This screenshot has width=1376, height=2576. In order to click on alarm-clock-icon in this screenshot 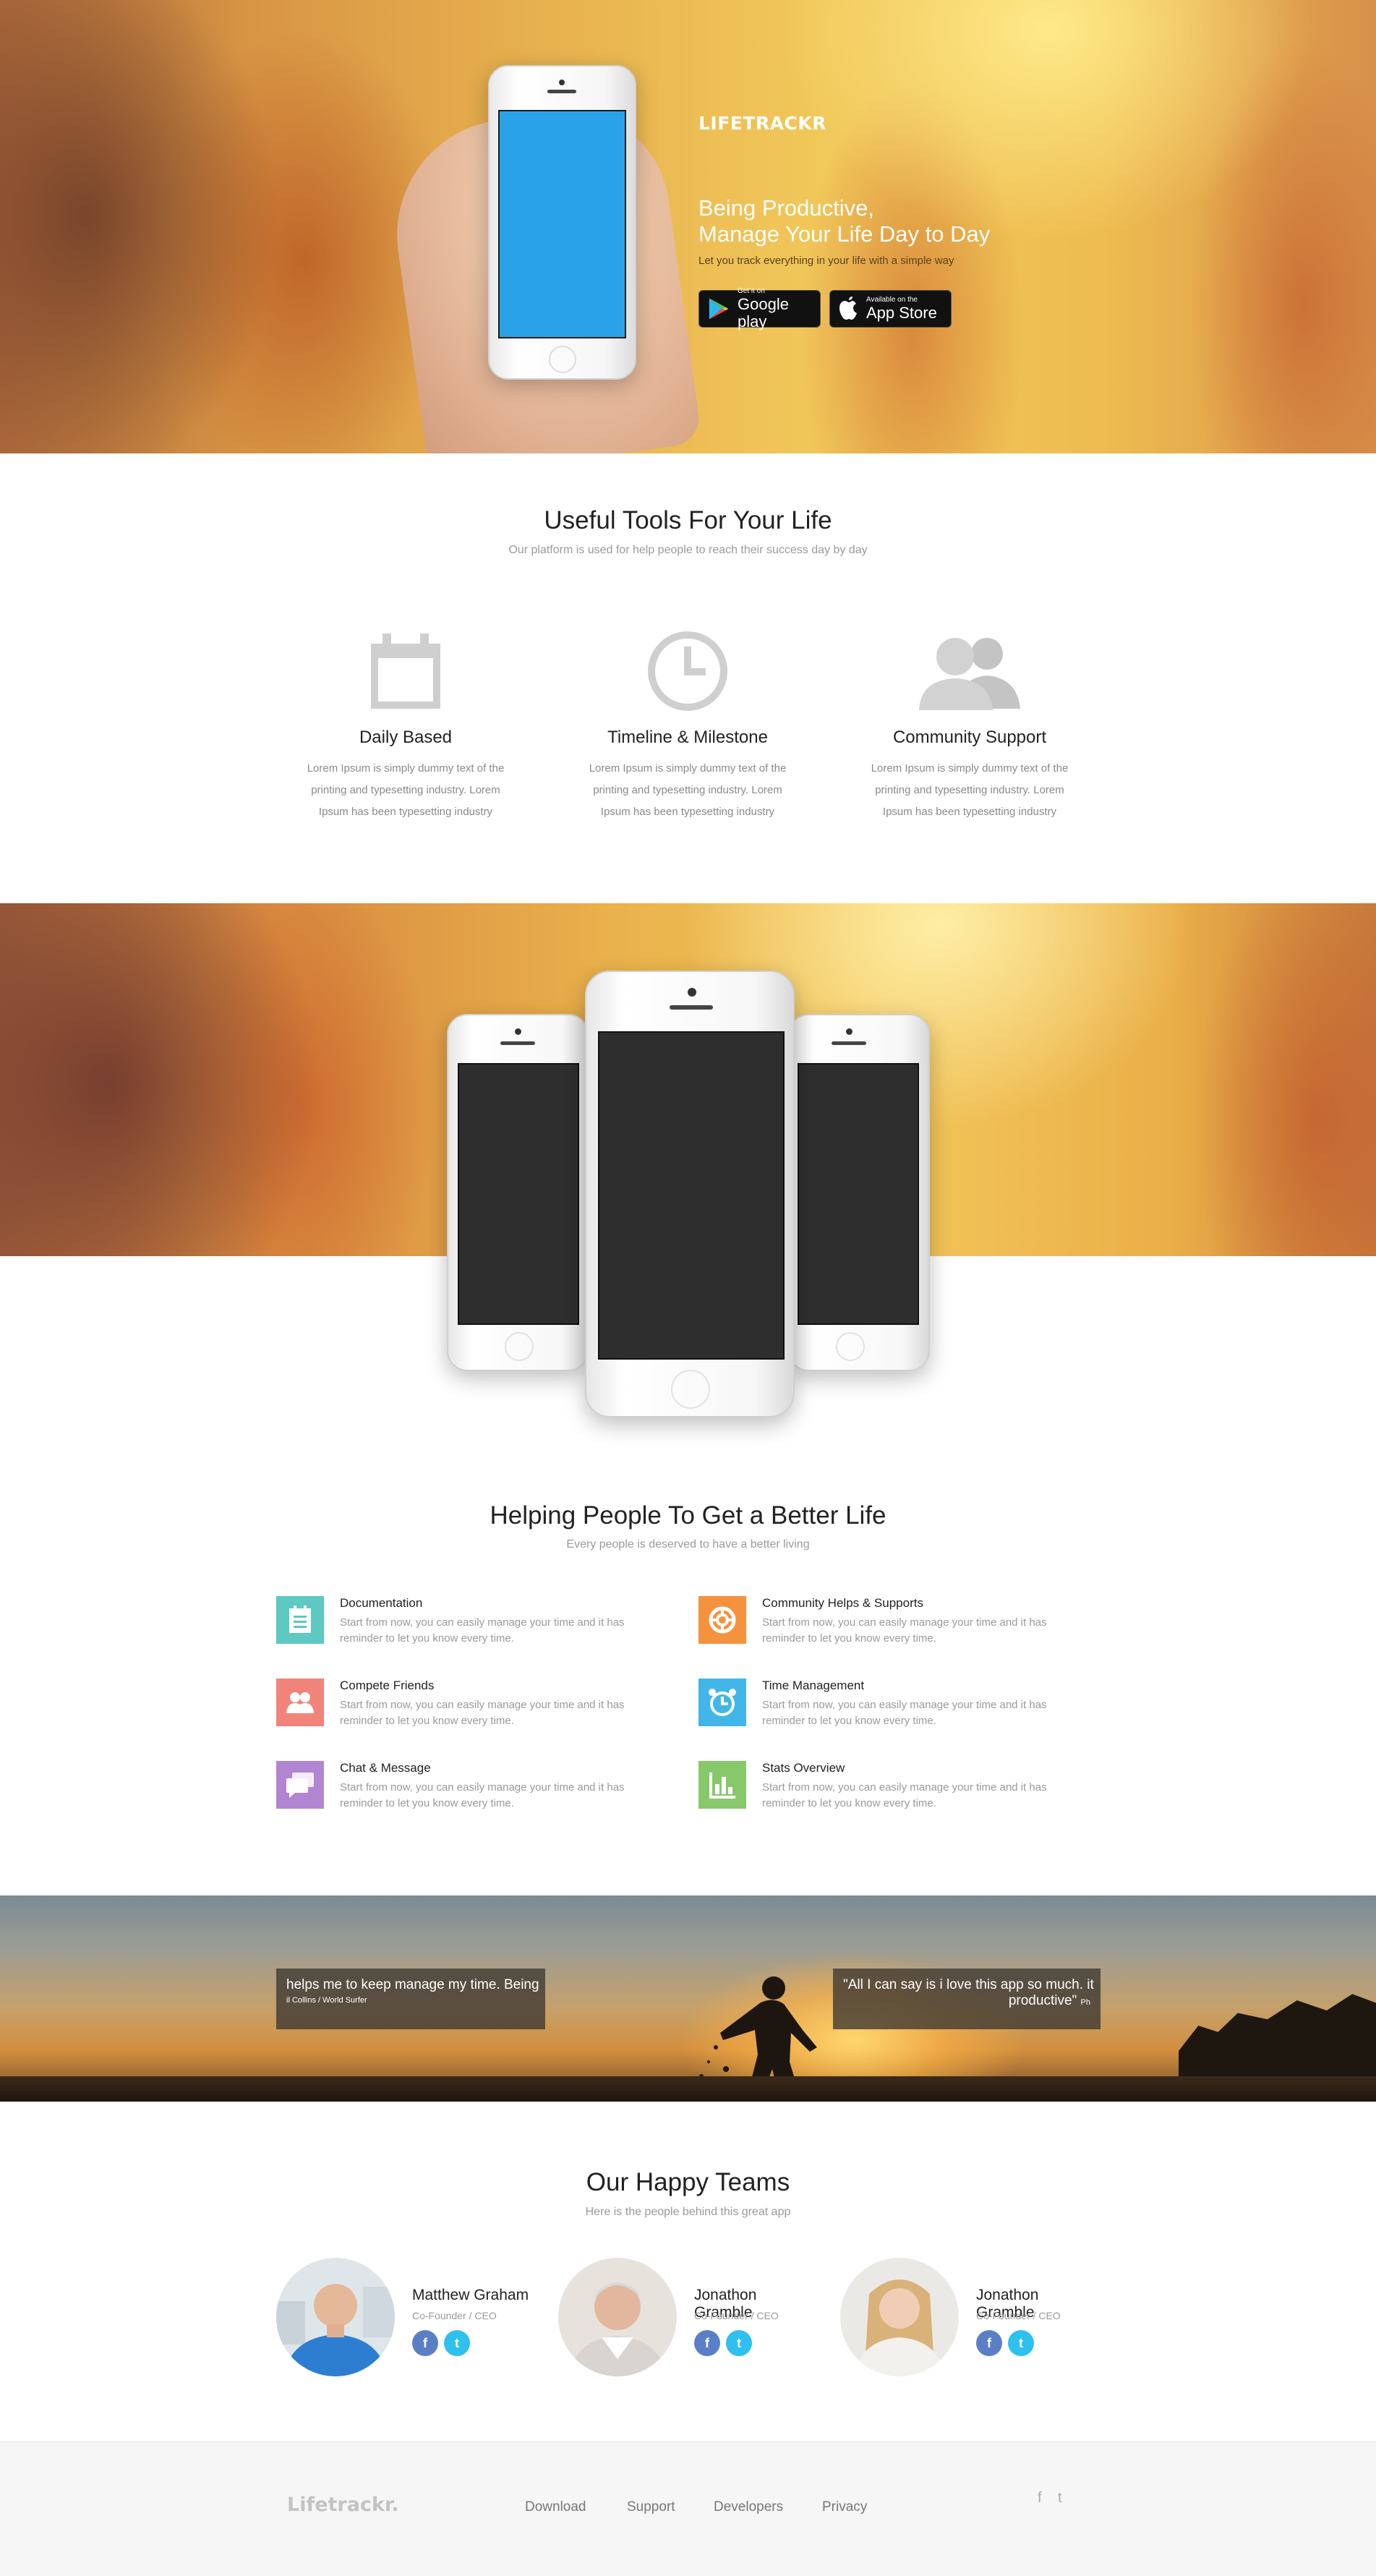, I will do `click(722, 1702)`.